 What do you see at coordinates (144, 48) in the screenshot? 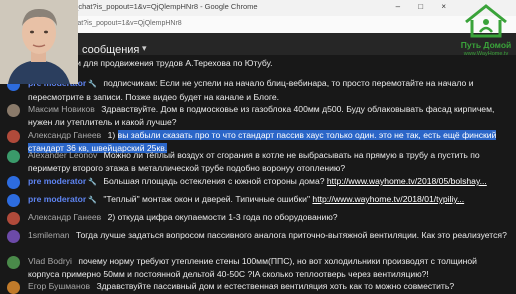
I see `chevron-down-icon: ▾` at bounding box center [144, 48].